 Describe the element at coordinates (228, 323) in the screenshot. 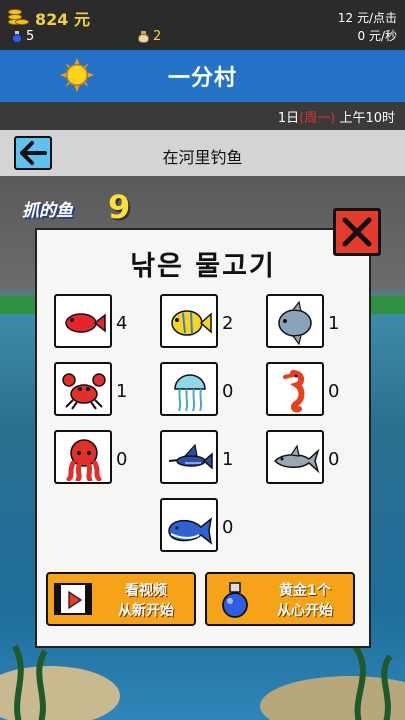

I see `fish-count: 2` at that location.